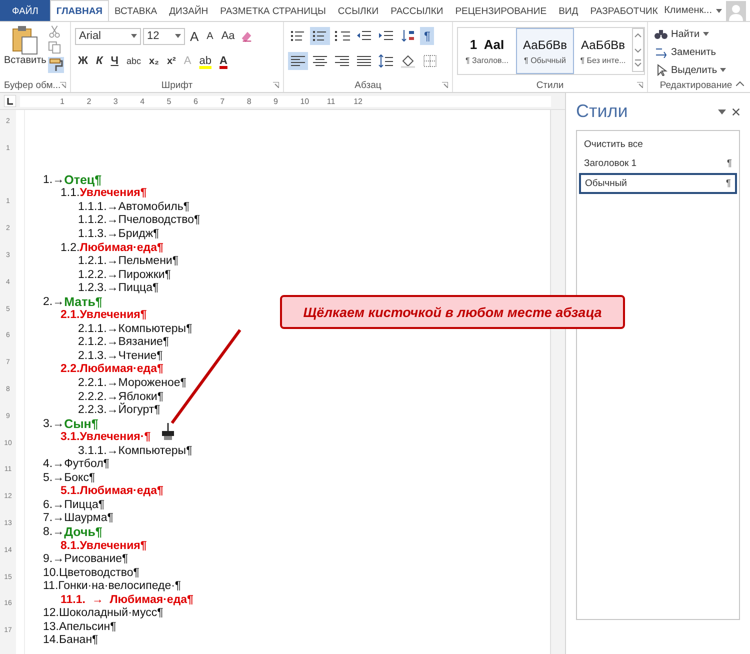 The width and height of the screenshot is (750, 654). What do you see at coordinates (55, 47) in the screenshot?
I see `copy-icon` at bounding box center [55, 47].